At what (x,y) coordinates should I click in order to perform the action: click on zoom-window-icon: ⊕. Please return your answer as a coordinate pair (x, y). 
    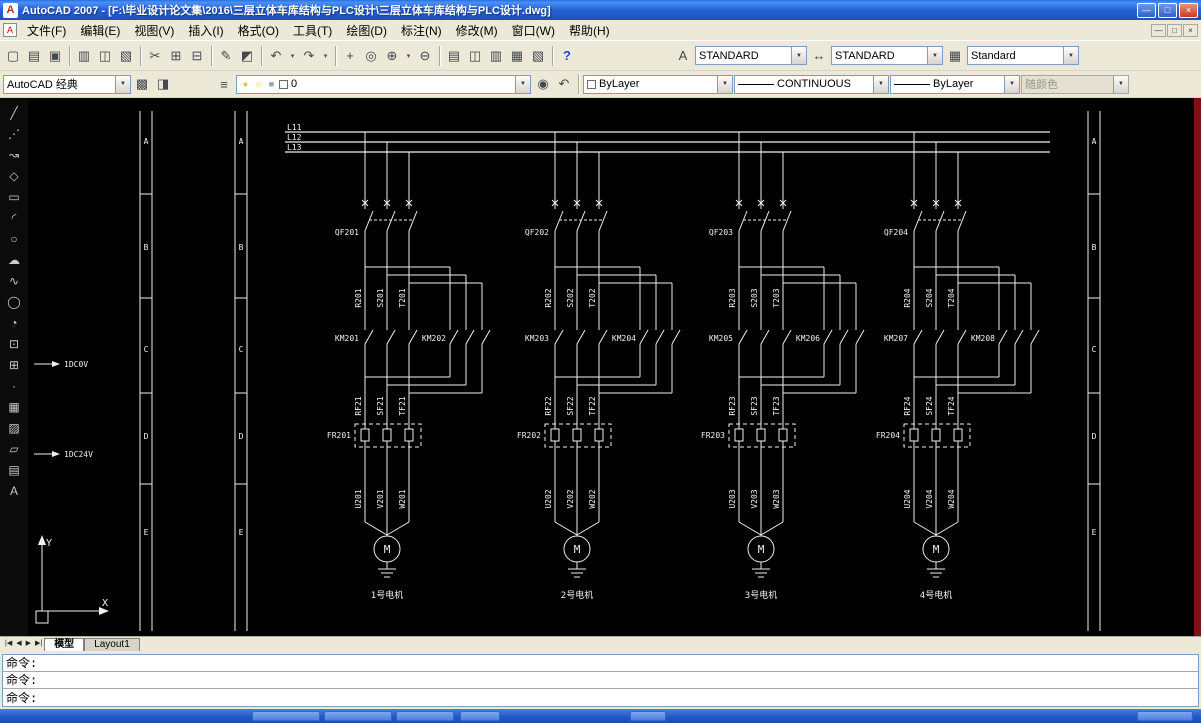
    Looking at the image, I should click on (392, 56).